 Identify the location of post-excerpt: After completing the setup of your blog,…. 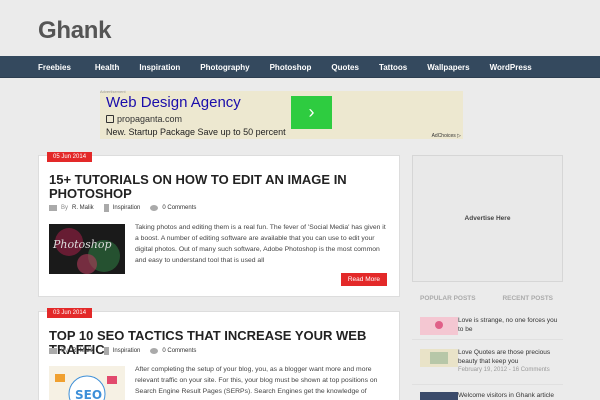
(256, 380).